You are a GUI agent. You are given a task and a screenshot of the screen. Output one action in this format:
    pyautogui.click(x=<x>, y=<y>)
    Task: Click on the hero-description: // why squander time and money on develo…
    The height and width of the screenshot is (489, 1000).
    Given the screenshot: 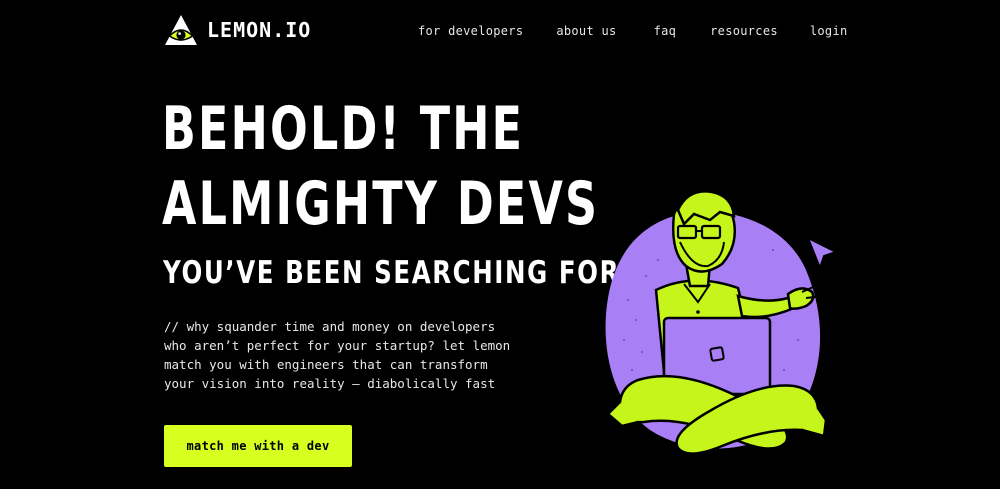 What is the action you would take?
    pyautogui.click(x=344, y=355)
    